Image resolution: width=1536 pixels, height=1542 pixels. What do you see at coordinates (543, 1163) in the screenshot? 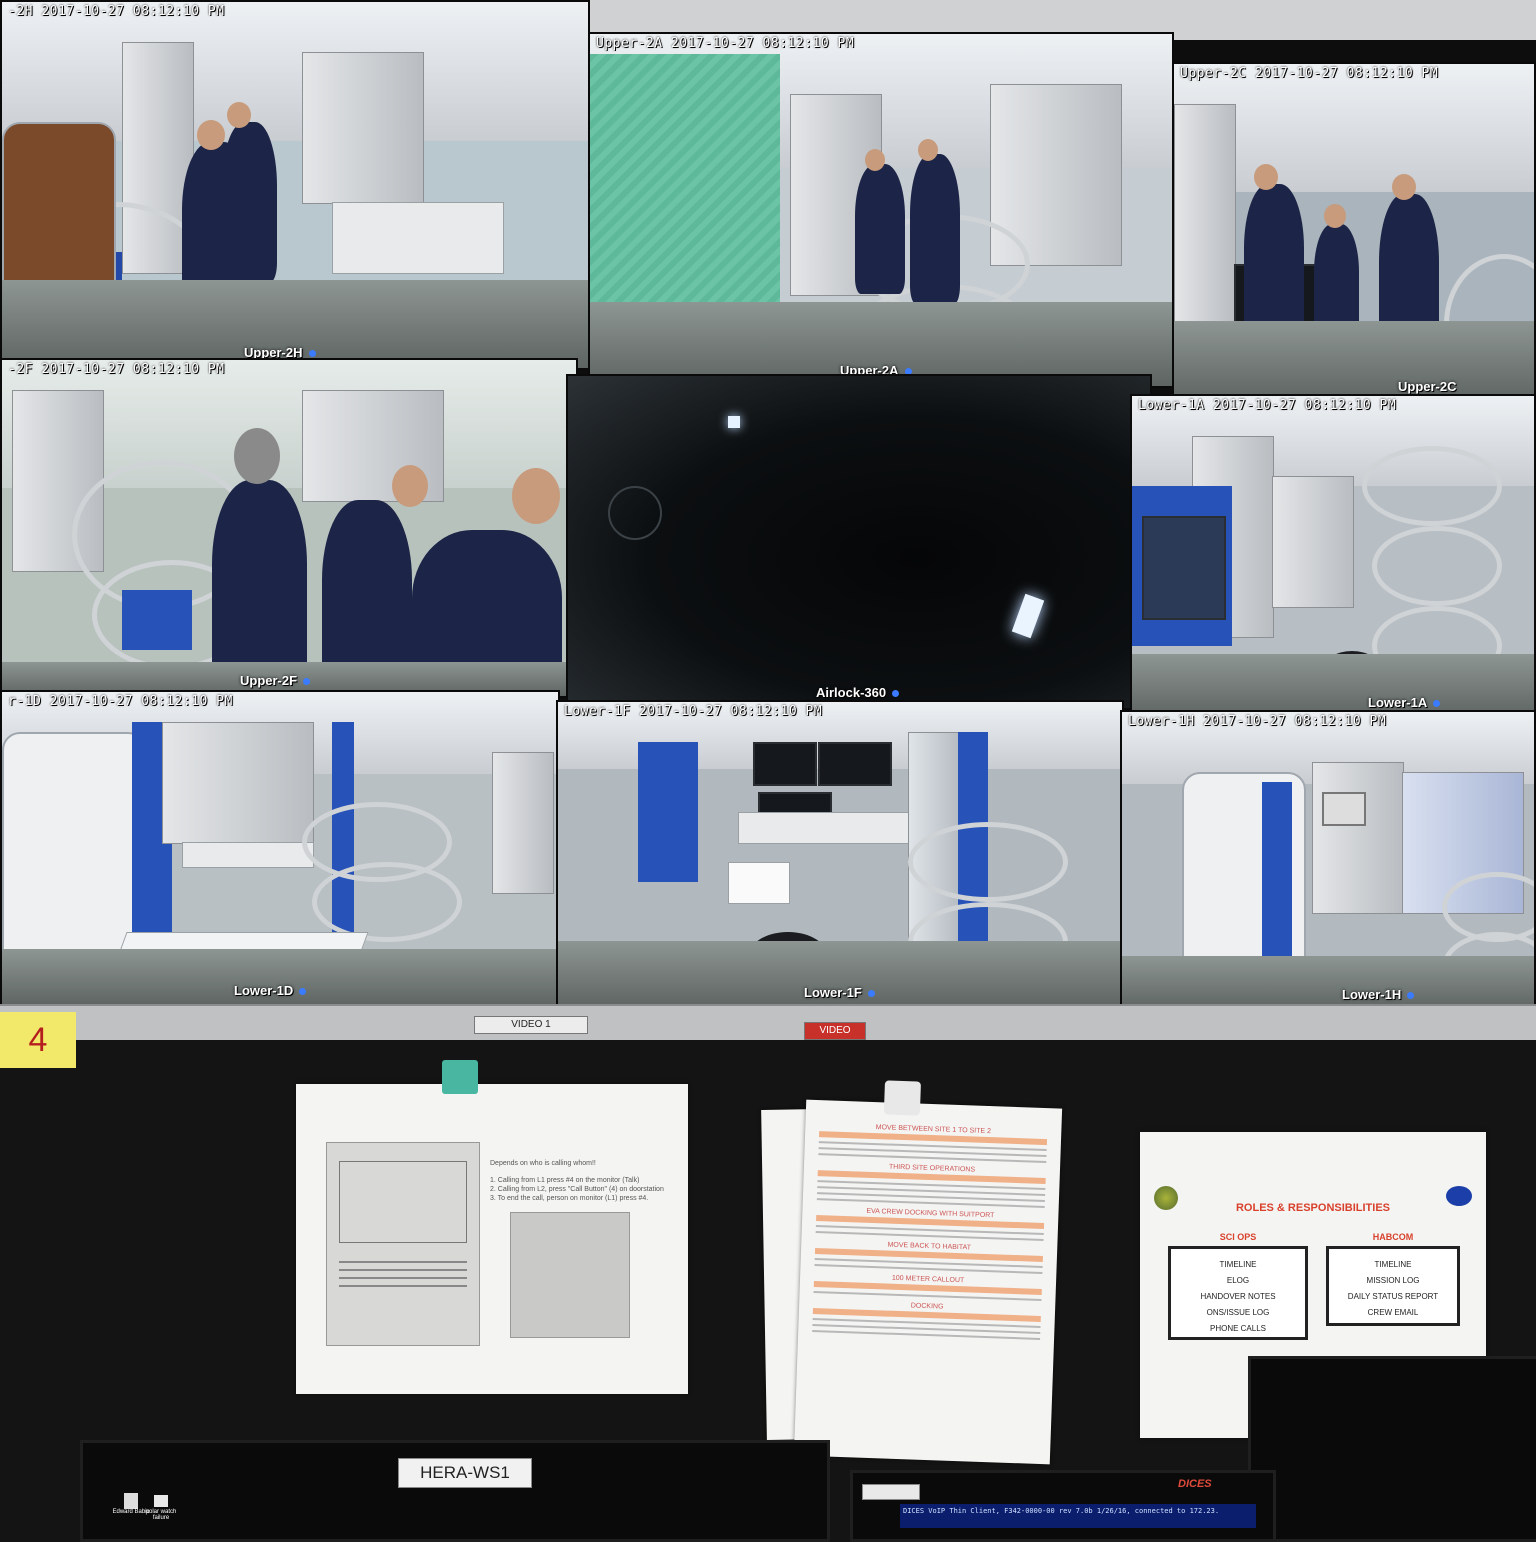
I see `intercom-heading: Depends on who is calling whom!!` at bounding box center [543, 1163].